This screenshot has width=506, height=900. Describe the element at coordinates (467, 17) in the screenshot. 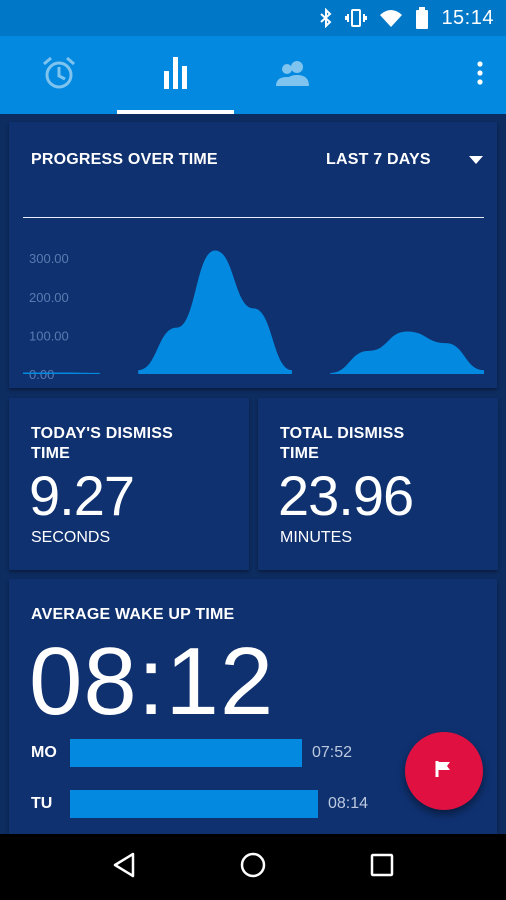

I see `status-time: 15:14` at that location.